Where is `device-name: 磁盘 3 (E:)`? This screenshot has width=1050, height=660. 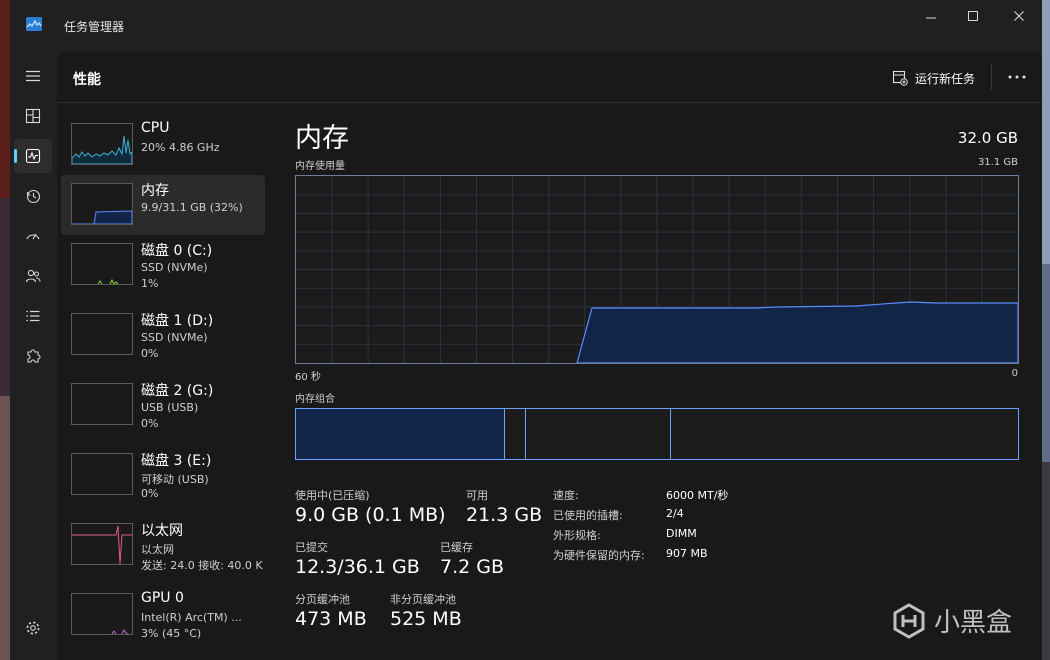
device-name: 磁盘 3 (E:) is located at coordinates (176, 461).